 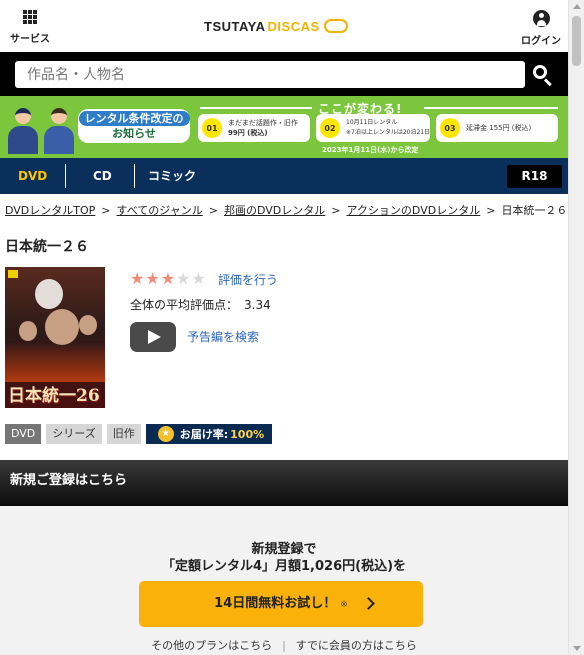 What do you see at coordinates (284, 566) in the screenshot?
I see `register-text-line2: 「定額レンタル4」月額1,026円(税込)を` at bounding box center [284, 566].